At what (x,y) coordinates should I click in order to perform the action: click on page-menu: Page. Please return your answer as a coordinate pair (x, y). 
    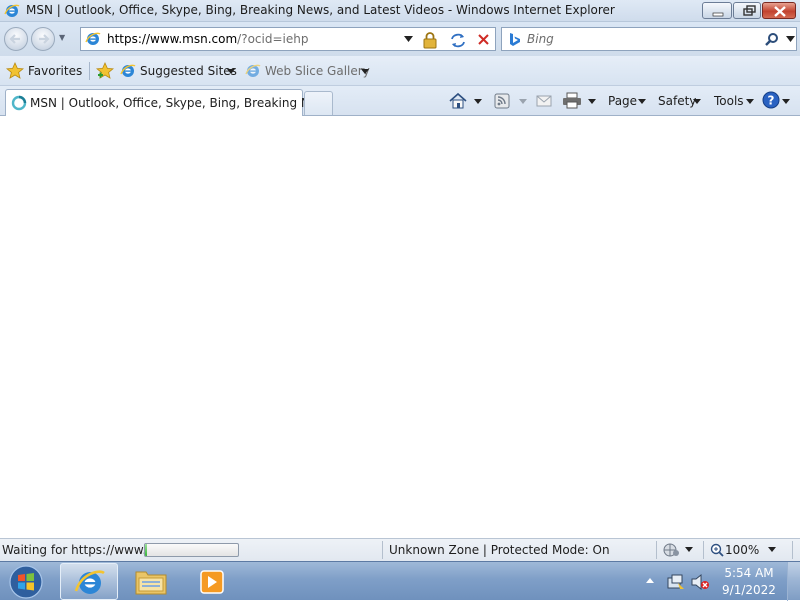
    Looking at the image, I should click on (628, 101).